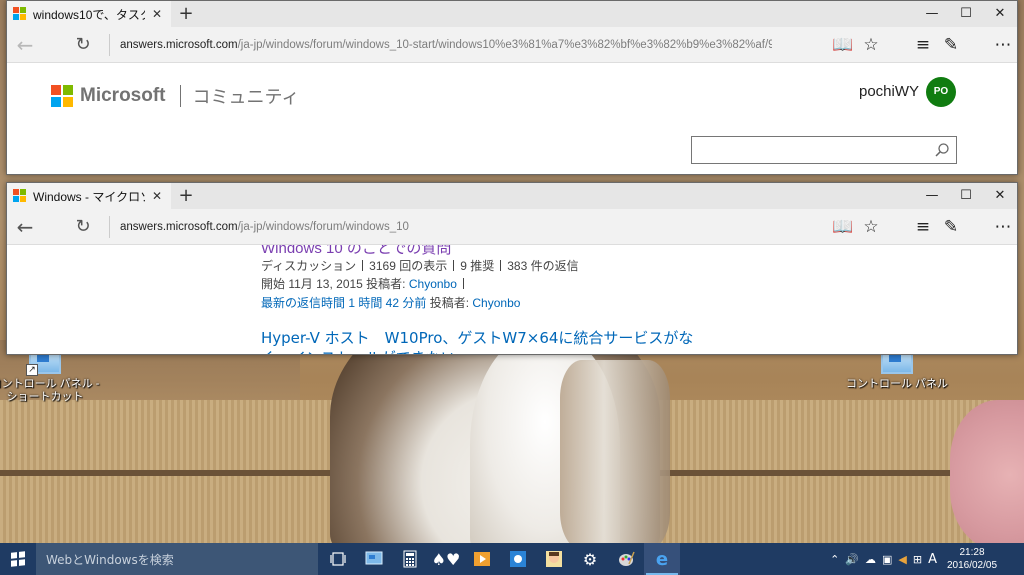 This screenshot has width=1024, height=575. I want to click on clock-date: 2016/02/05, so click(972, 565).